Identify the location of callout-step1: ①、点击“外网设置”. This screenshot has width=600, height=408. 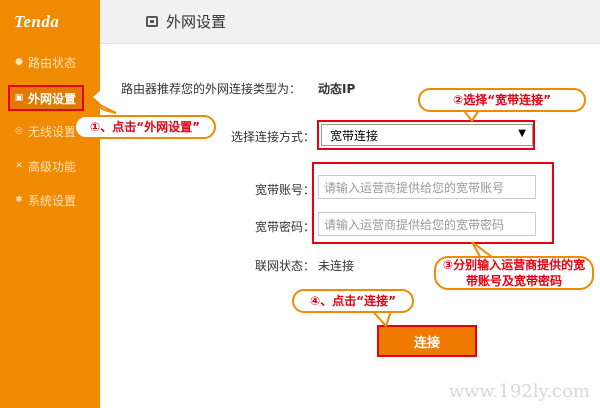
(145, 127).